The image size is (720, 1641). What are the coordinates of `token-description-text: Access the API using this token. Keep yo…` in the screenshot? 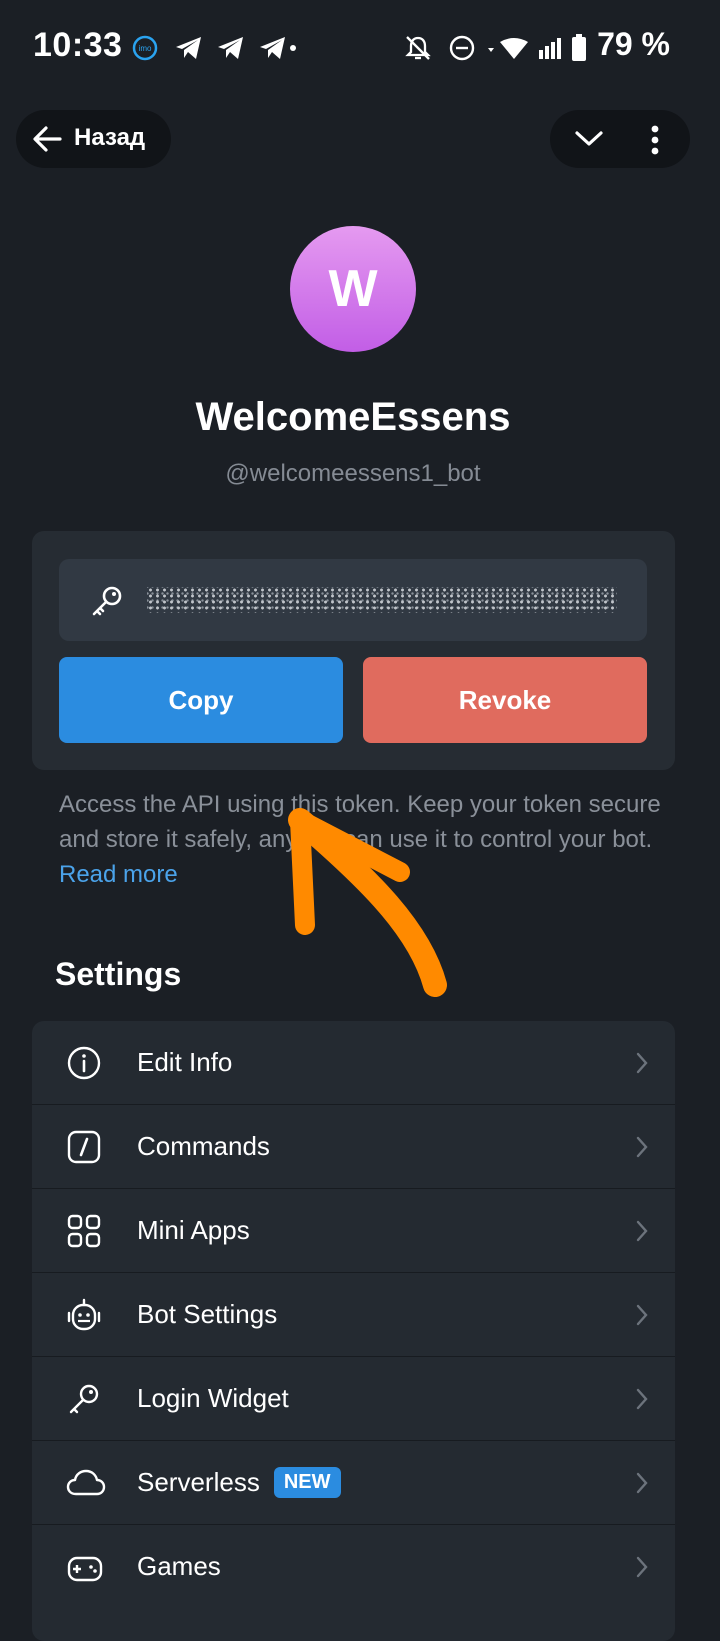 It's located at (360, 822).